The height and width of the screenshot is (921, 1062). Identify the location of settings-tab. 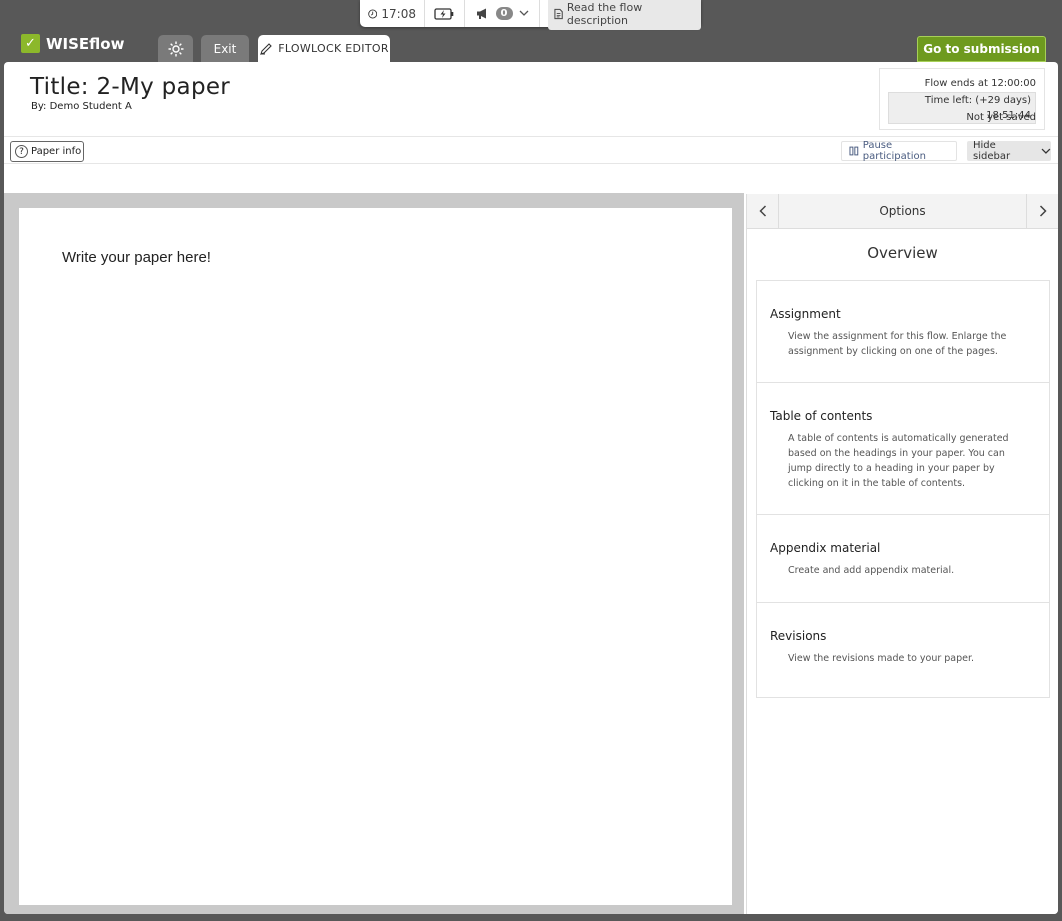
(175, 48).